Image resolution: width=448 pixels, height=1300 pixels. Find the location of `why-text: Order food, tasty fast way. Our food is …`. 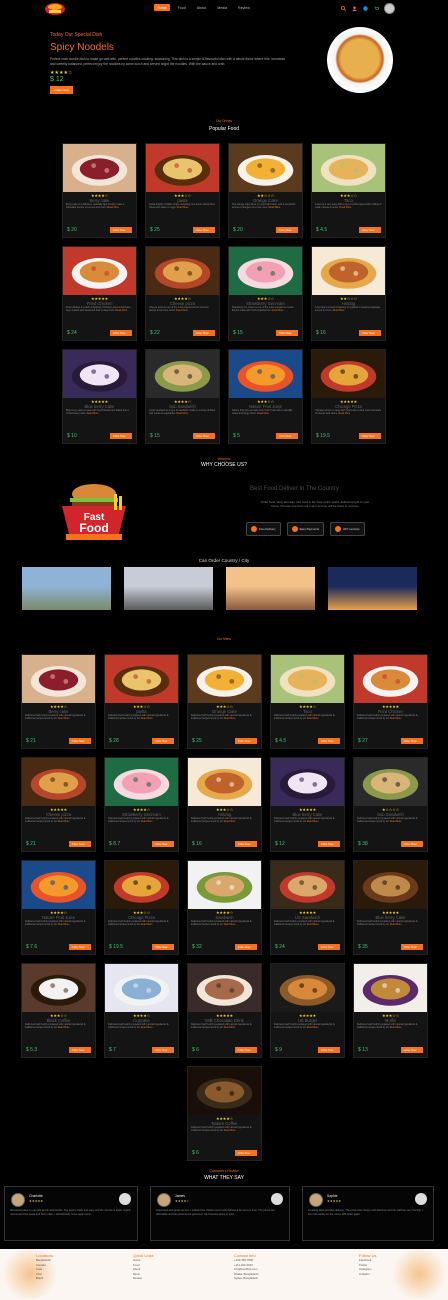

why-text: Order food, tasty fast way. Our food is … is located at coordinates (315, 504).